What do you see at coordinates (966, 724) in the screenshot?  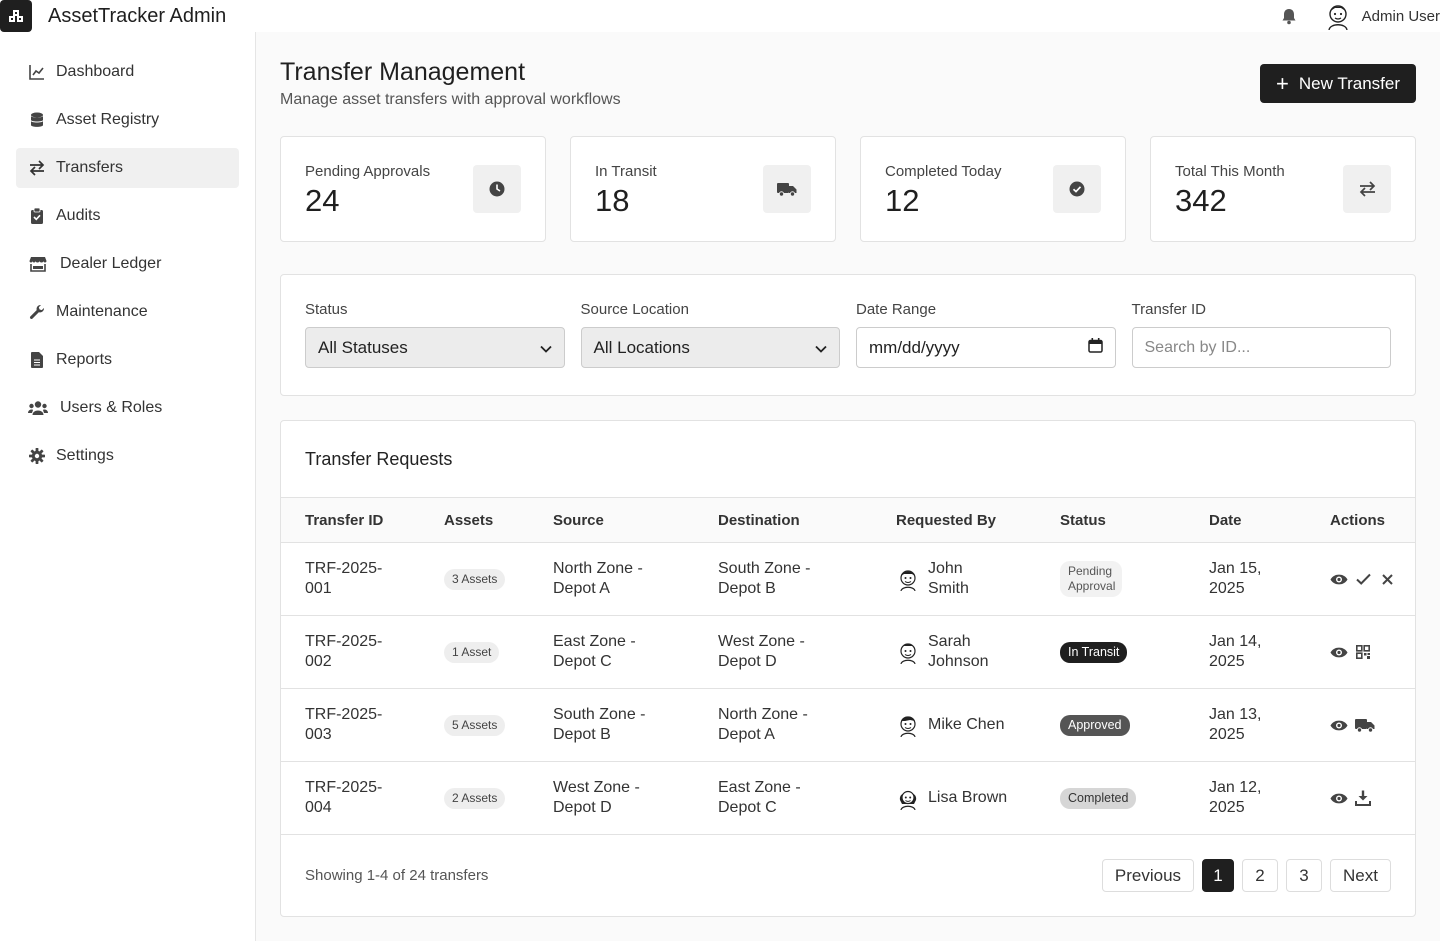 I see `requester-name: Mike Chen` at bounding box center [966, 724].